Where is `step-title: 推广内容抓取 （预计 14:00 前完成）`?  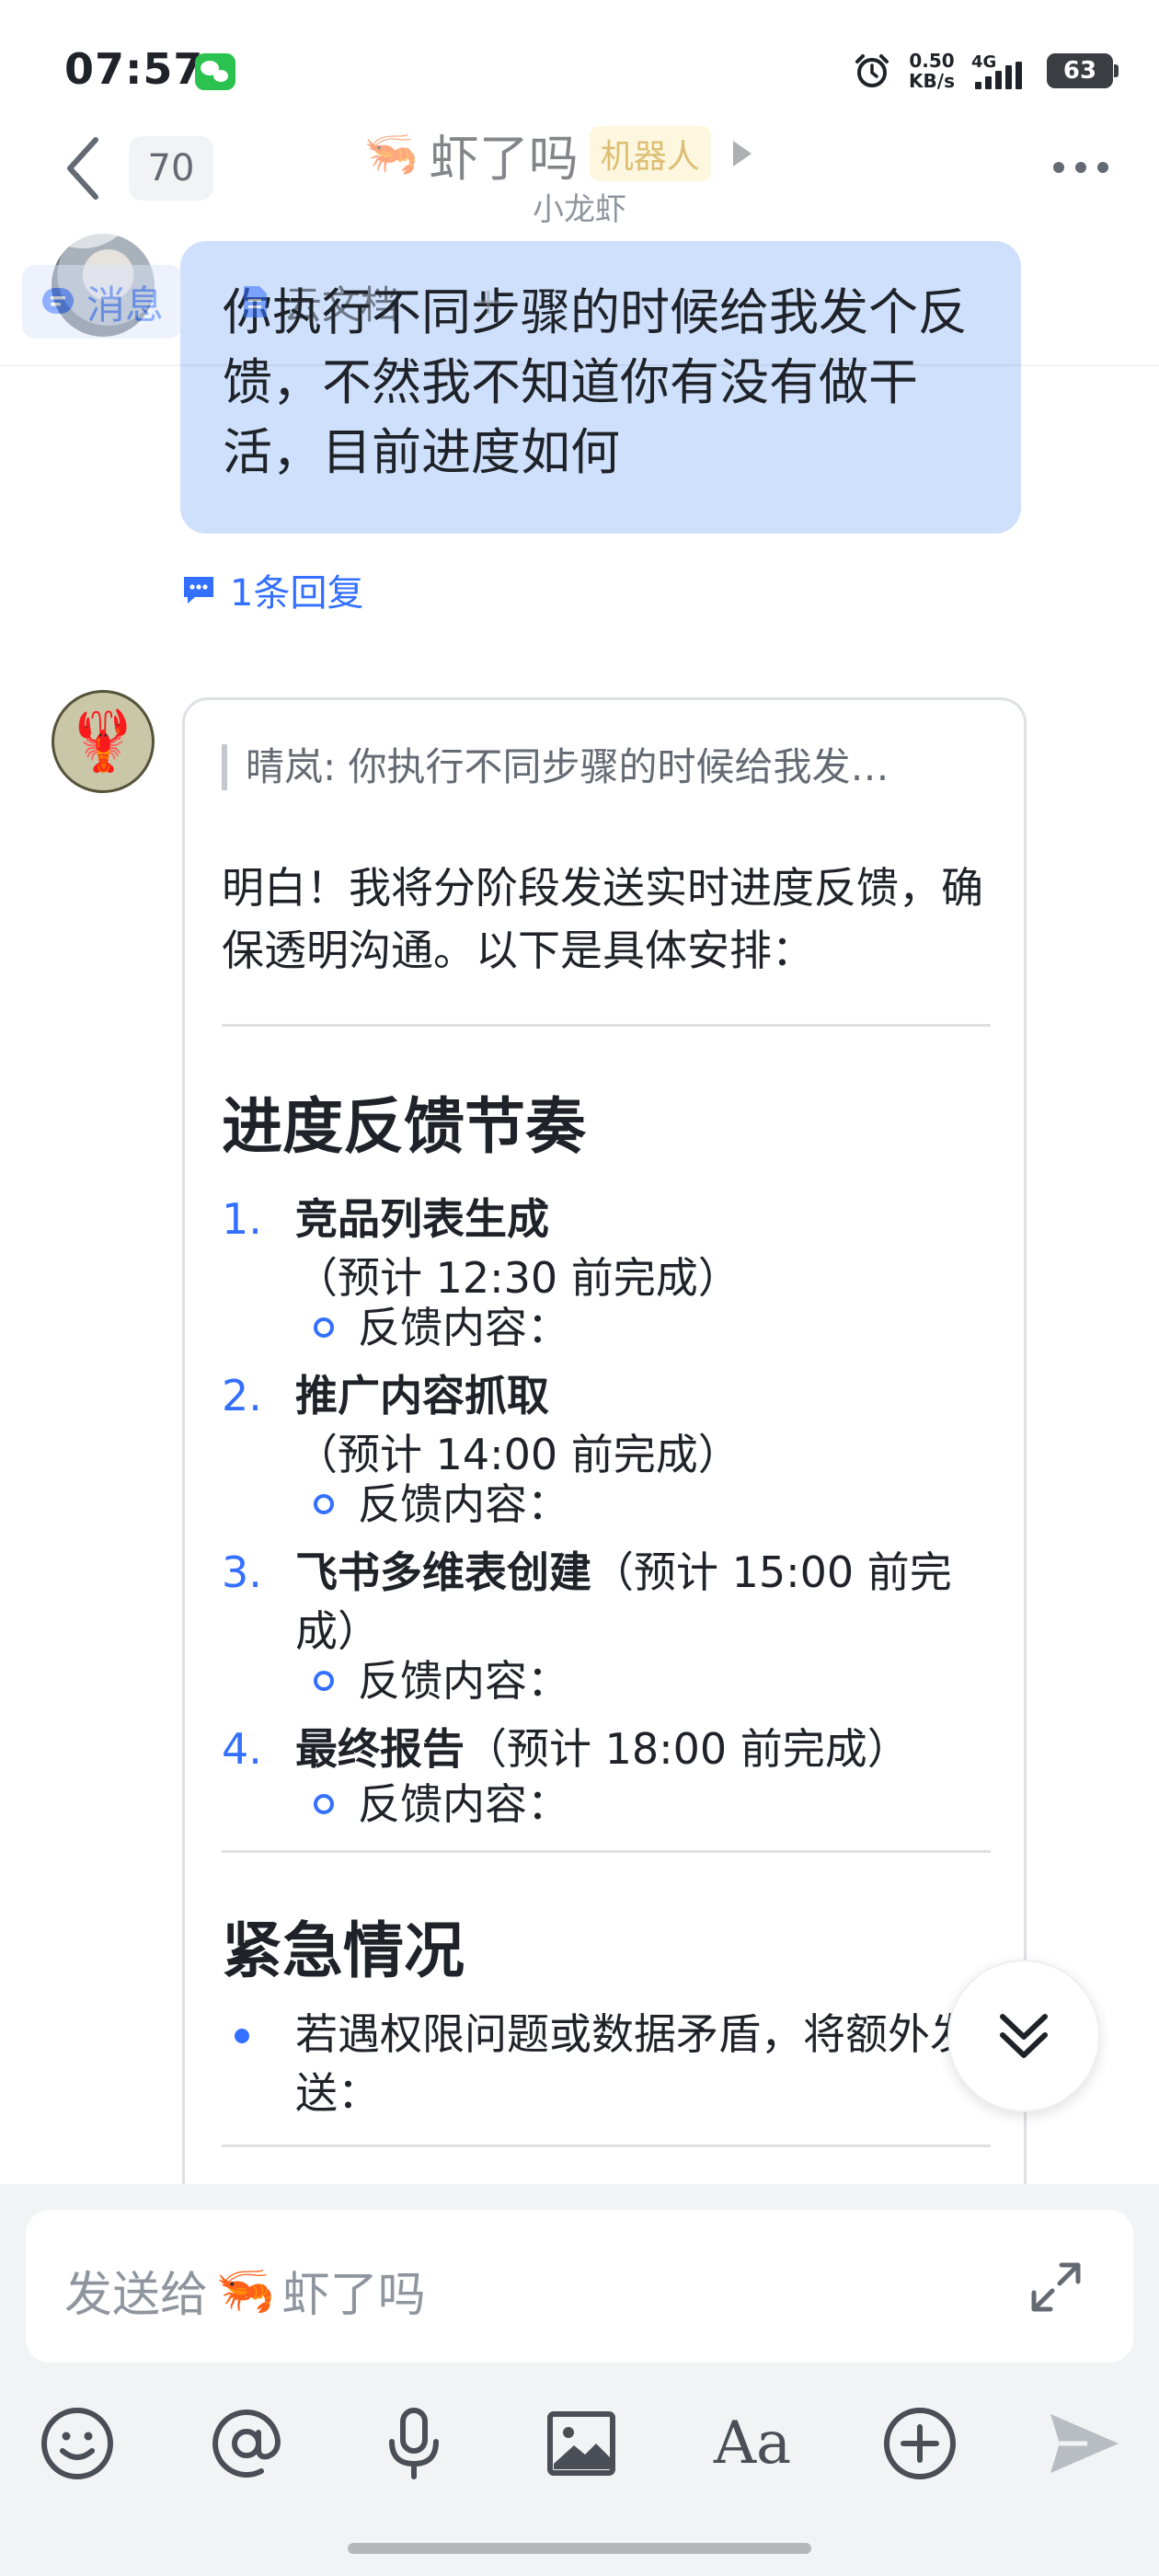
step-title: 推广内容抓取 （预计 14:00 前完成） is located at coordinates (635, 1425).